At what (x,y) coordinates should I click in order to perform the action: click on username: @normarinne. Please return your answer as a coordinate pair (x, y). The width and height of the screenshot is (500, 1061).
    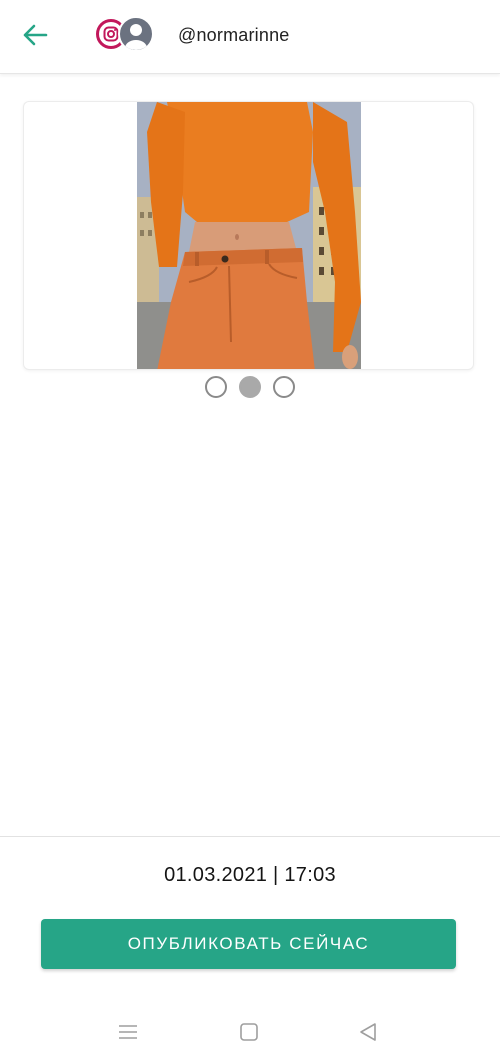
    Looking at the image, I should click on (234, 35).